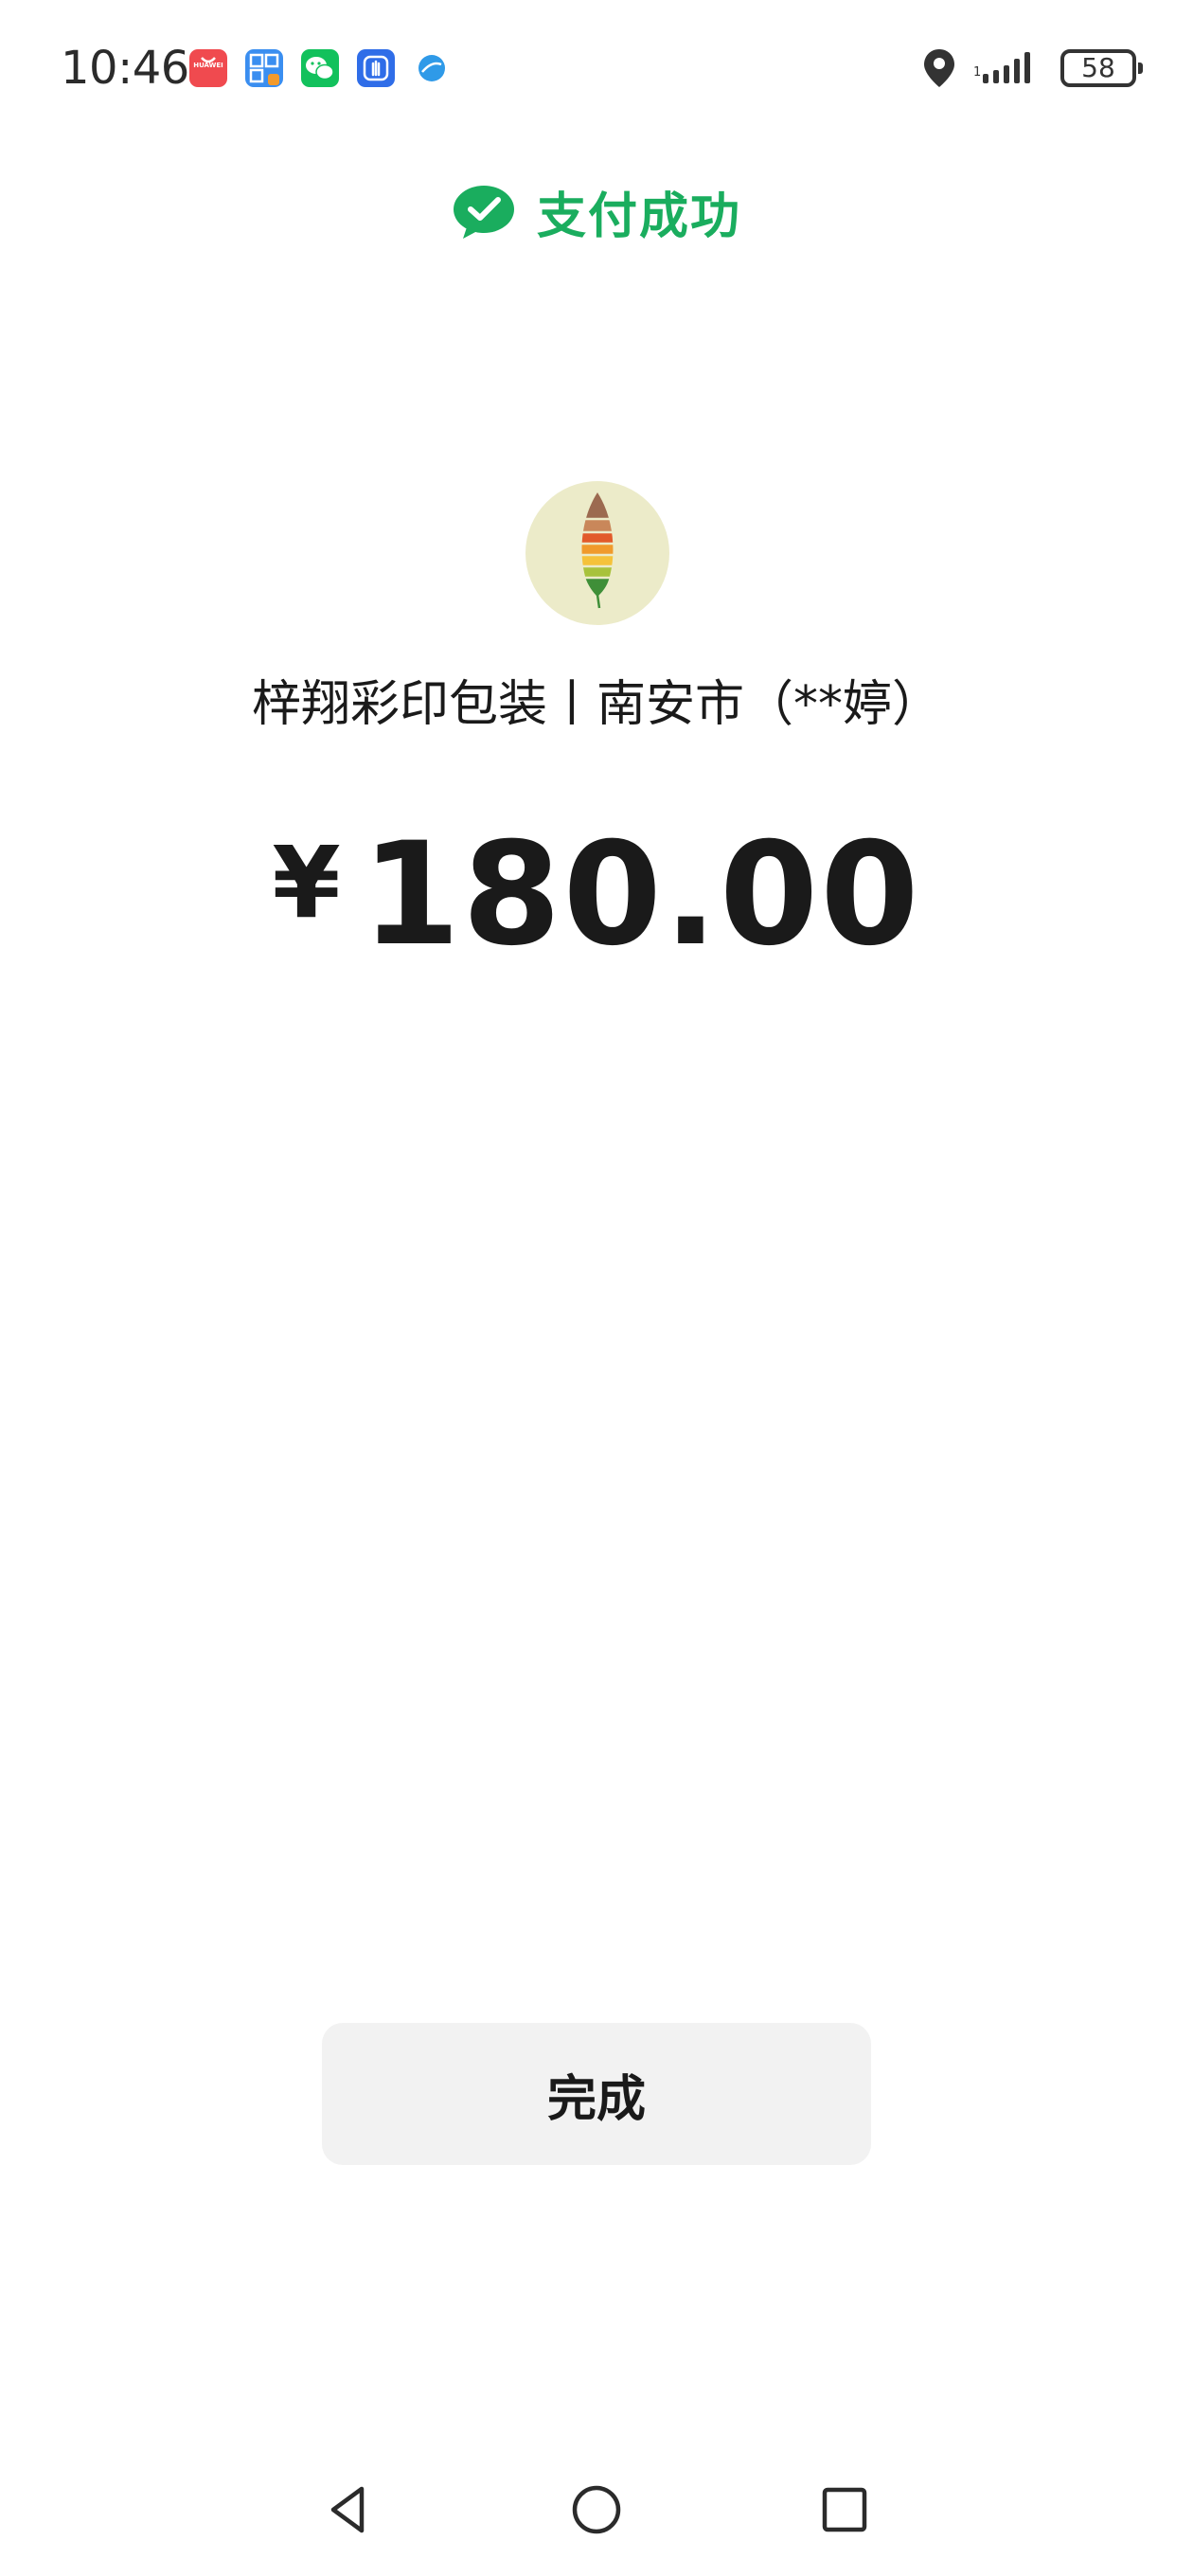 The image size is (1193, 2576). What do you see at coordinates (208, 68) in the screenshot?
I see `huawei-appgallery-icon: HUAWEI` at bounding box center [208, 68].